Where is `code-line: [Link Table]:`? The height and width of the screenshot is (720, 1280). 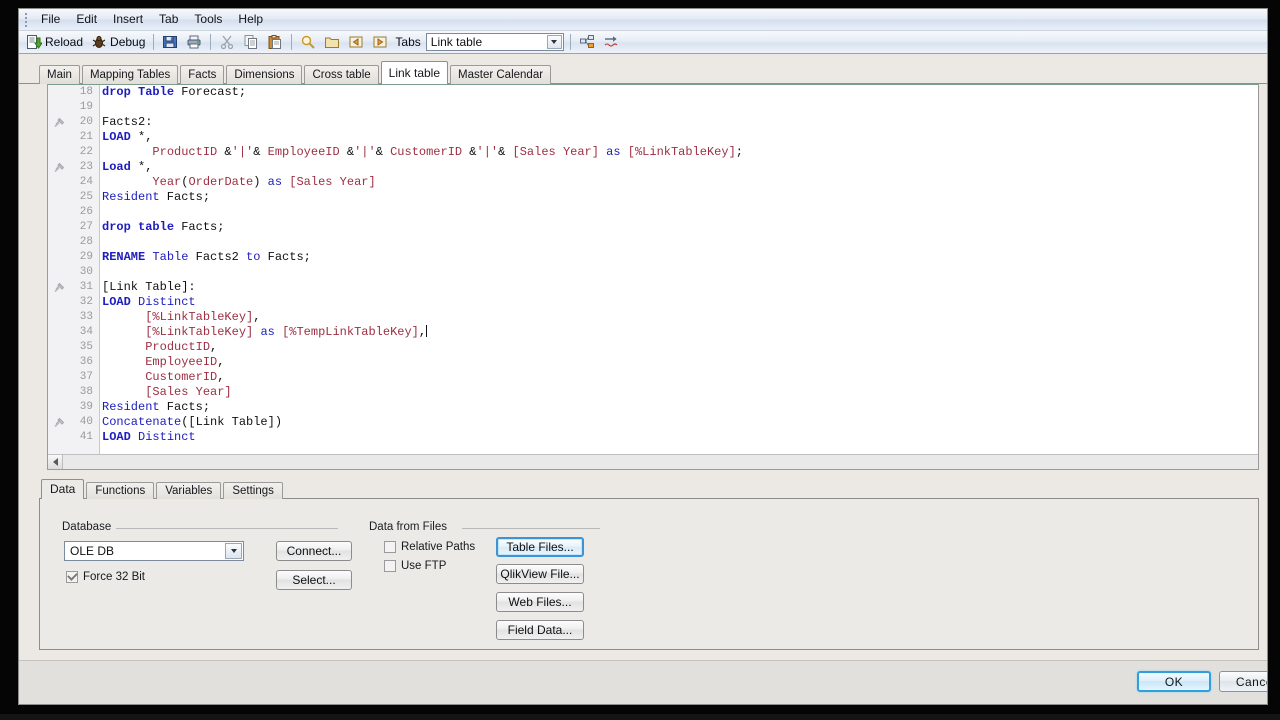 code-line: [Link Table]: is located at coordinates (680, 287).